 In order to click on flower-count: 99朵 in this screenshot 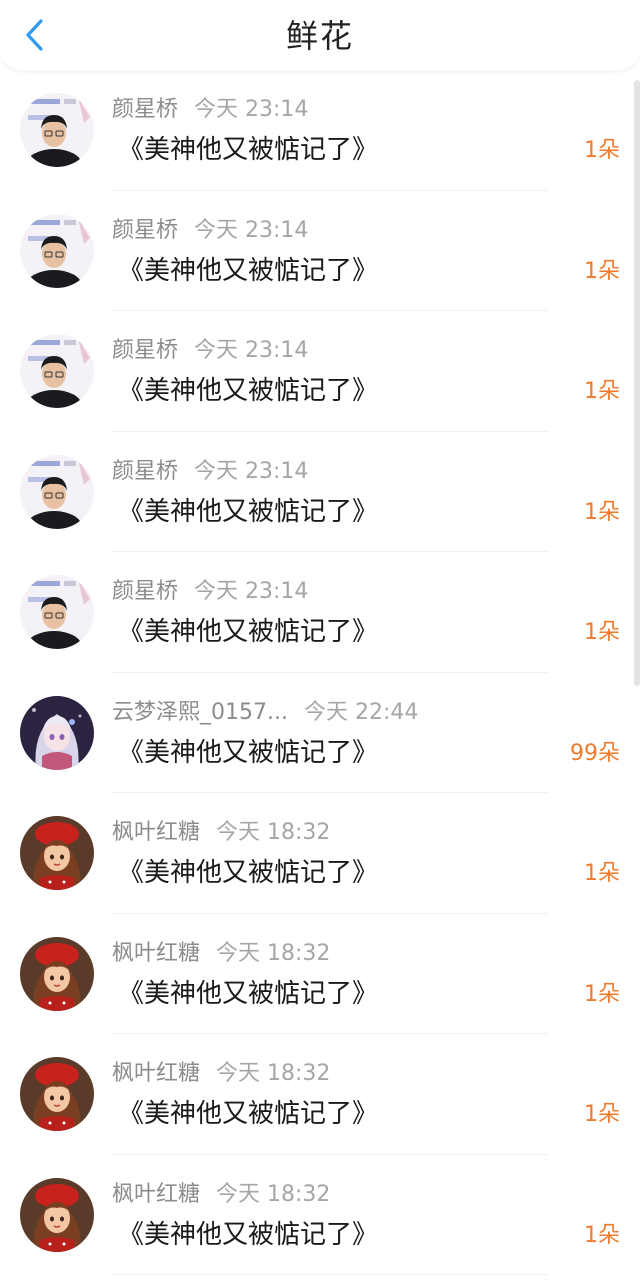, I will do `click(595, 753)`.